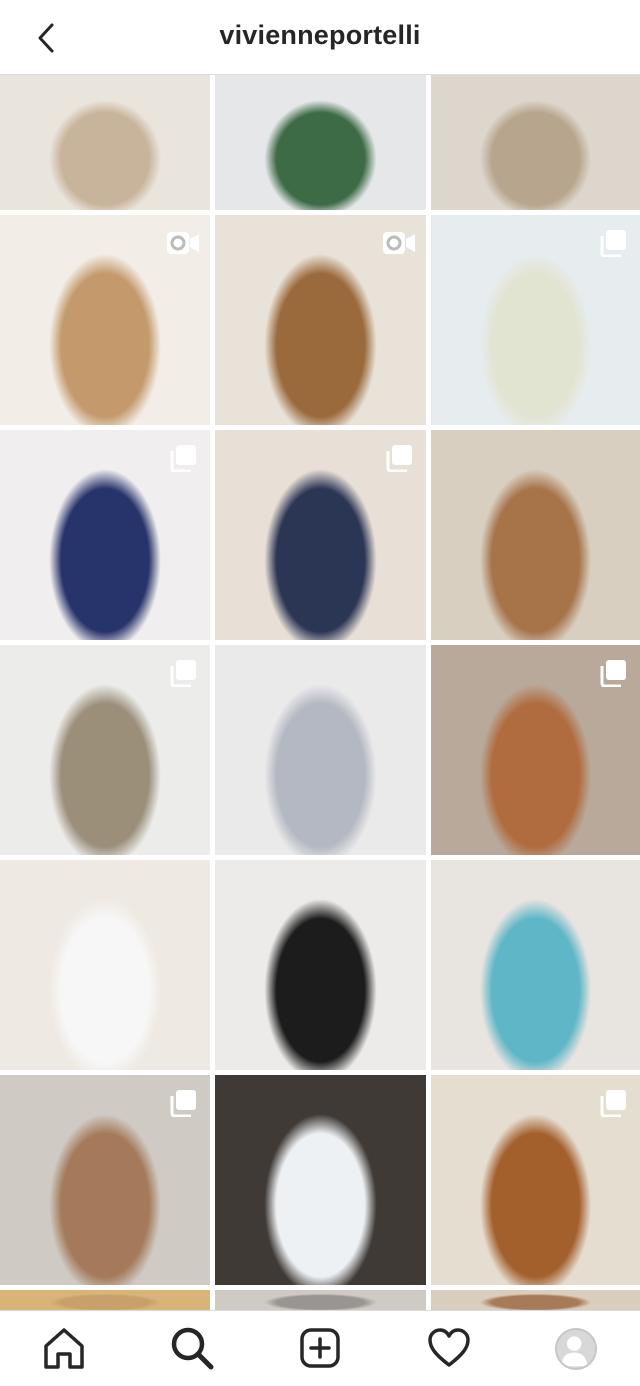  I want to click on post-green-hoodie, so click(320, 142).